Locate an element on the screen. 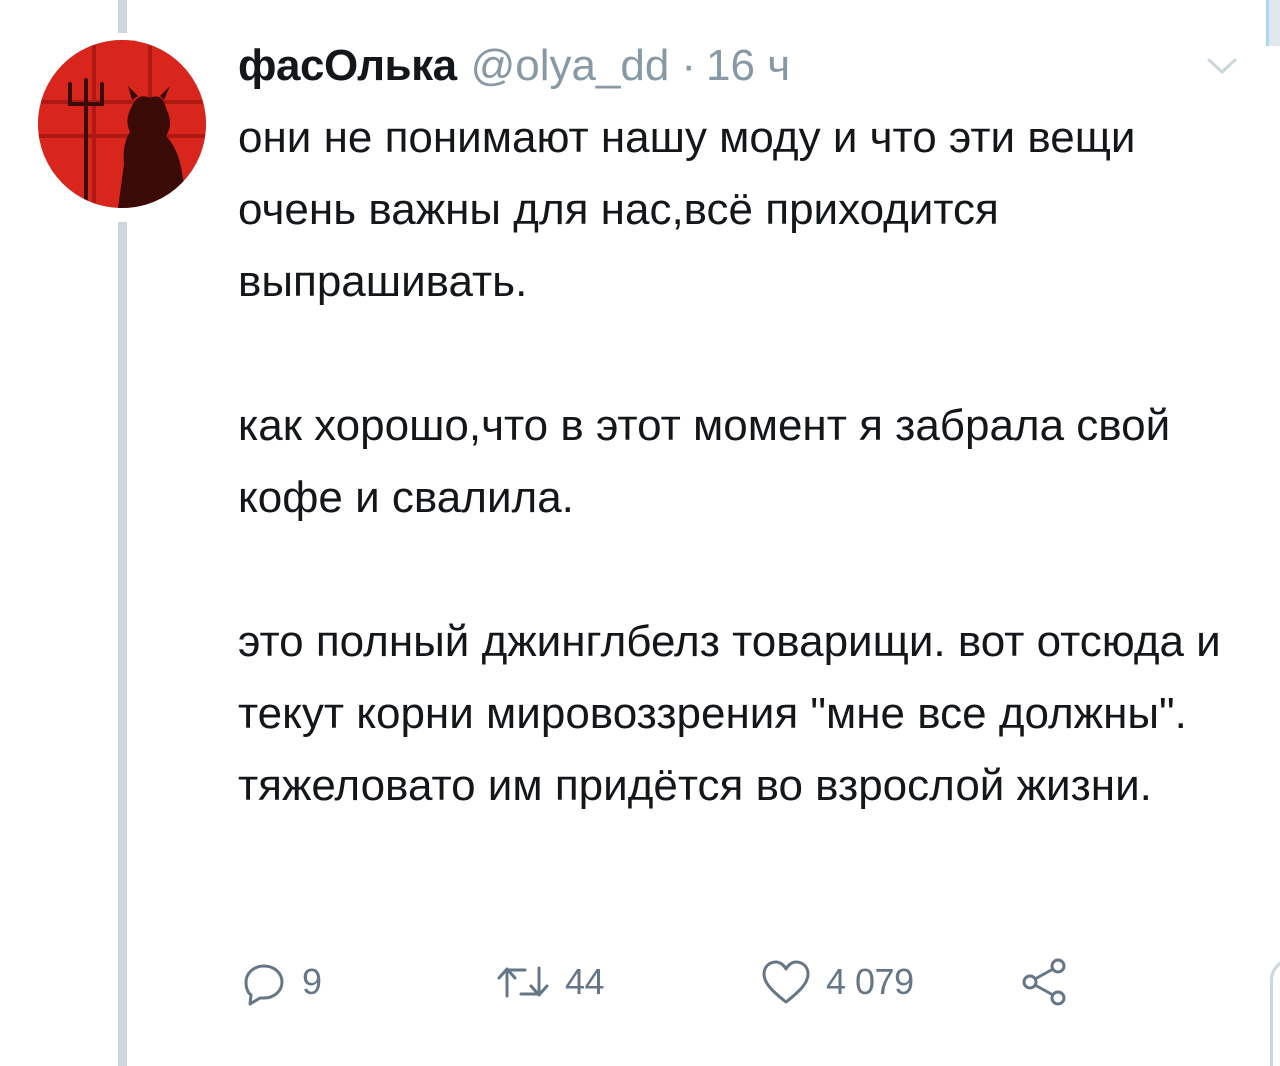 The height and width of the screenshot is (1066, 1280). avatar-image is located at coordinates (122, 124).